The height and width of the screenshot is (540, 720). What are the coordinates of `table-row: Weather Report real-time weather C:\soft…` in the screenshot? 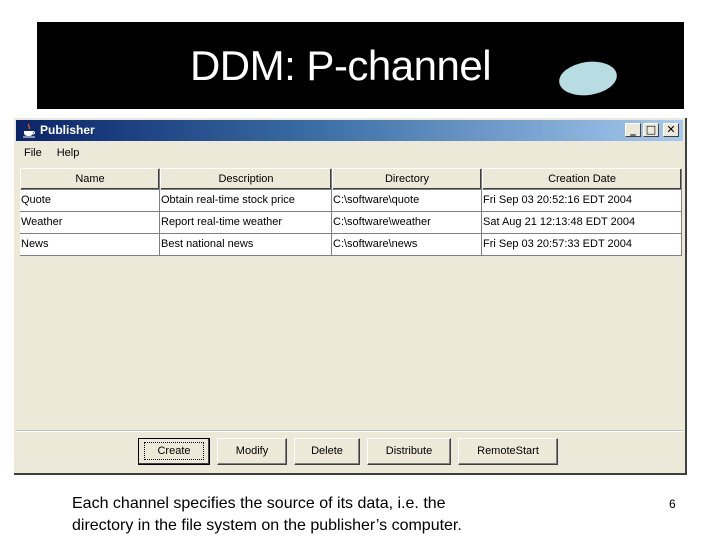 It's located at (351, 223).